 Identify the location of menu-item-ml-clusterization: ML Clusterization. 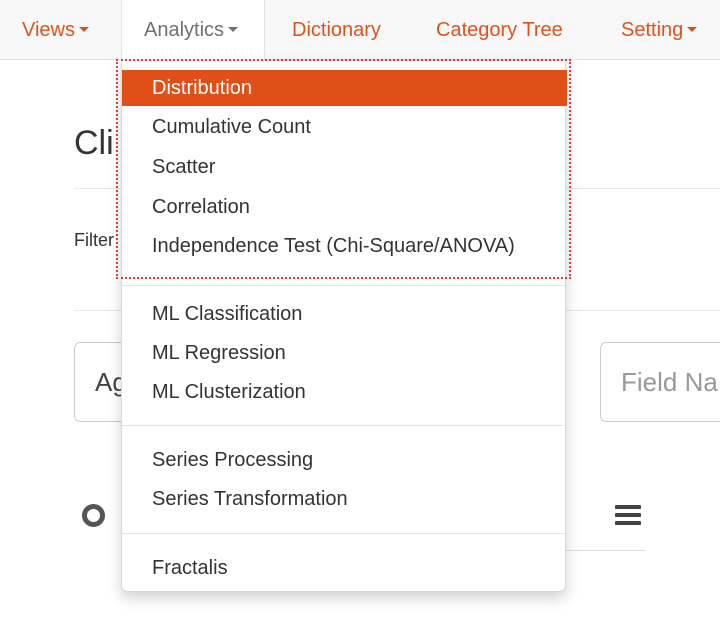
(344, 392).